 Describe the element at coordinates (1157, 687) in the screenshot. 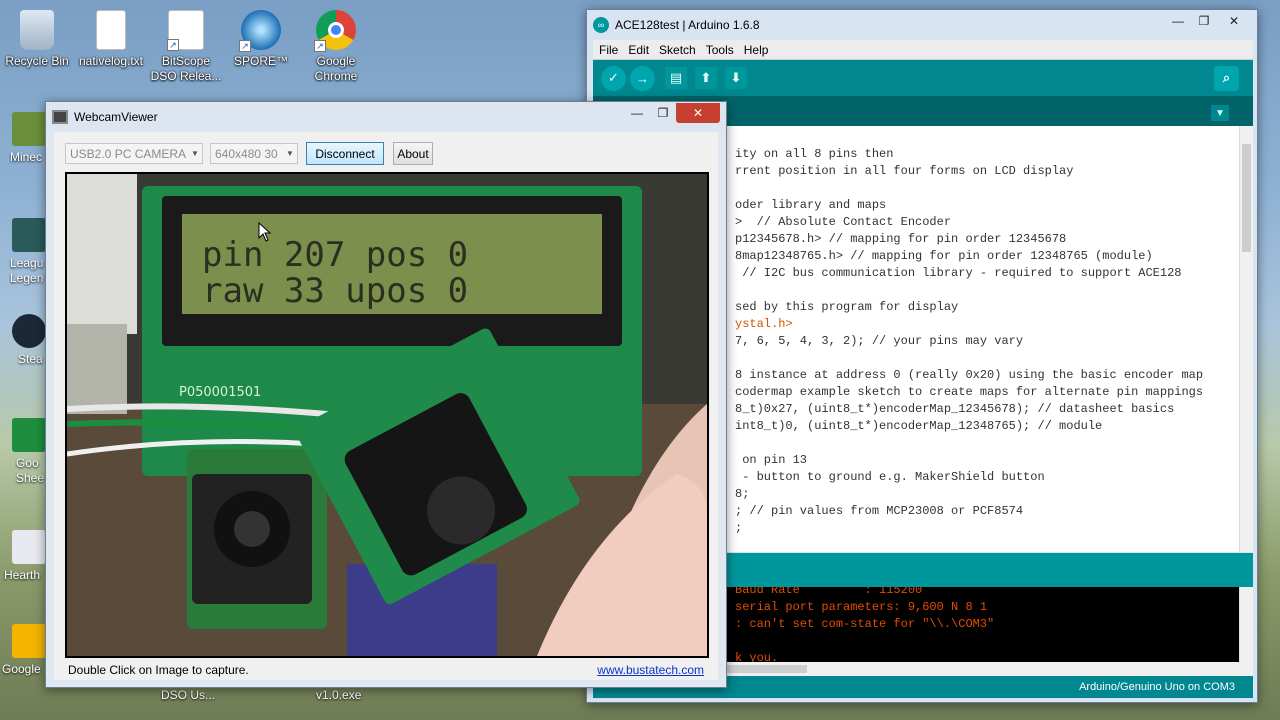

I see `board-port-status: Arduino/Genuino Uno on COM3` at that location.